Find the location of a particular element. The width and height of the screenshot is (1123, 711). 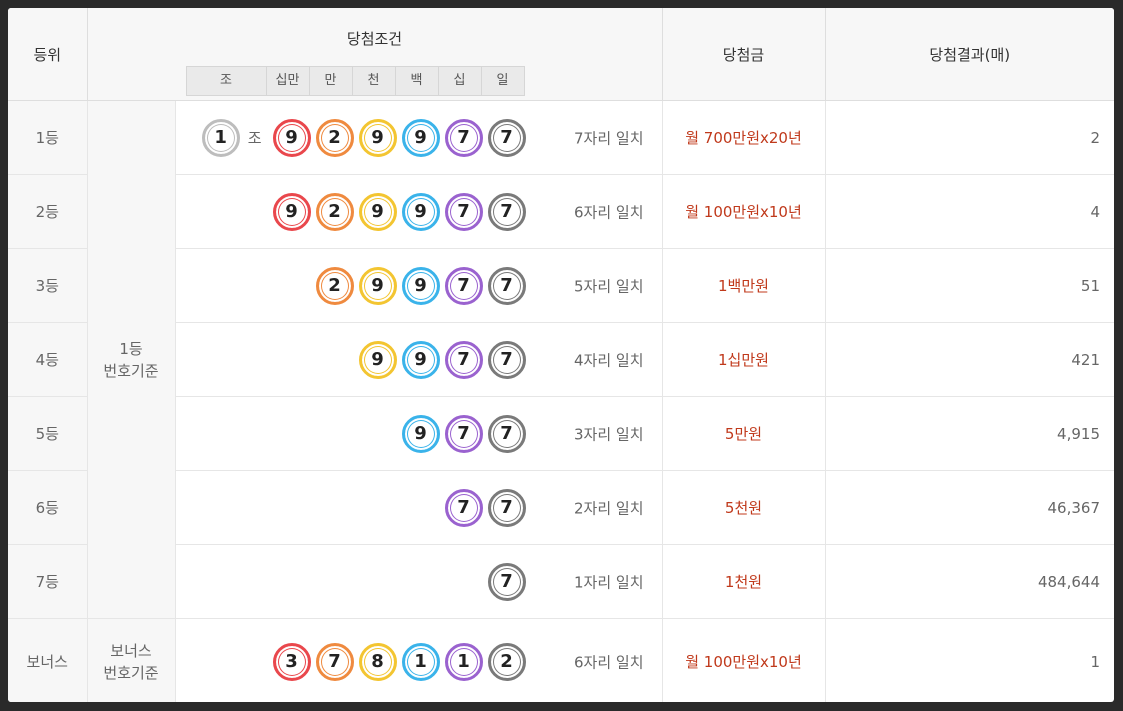

ball-group: 77 is located at coordinates (483, 507).